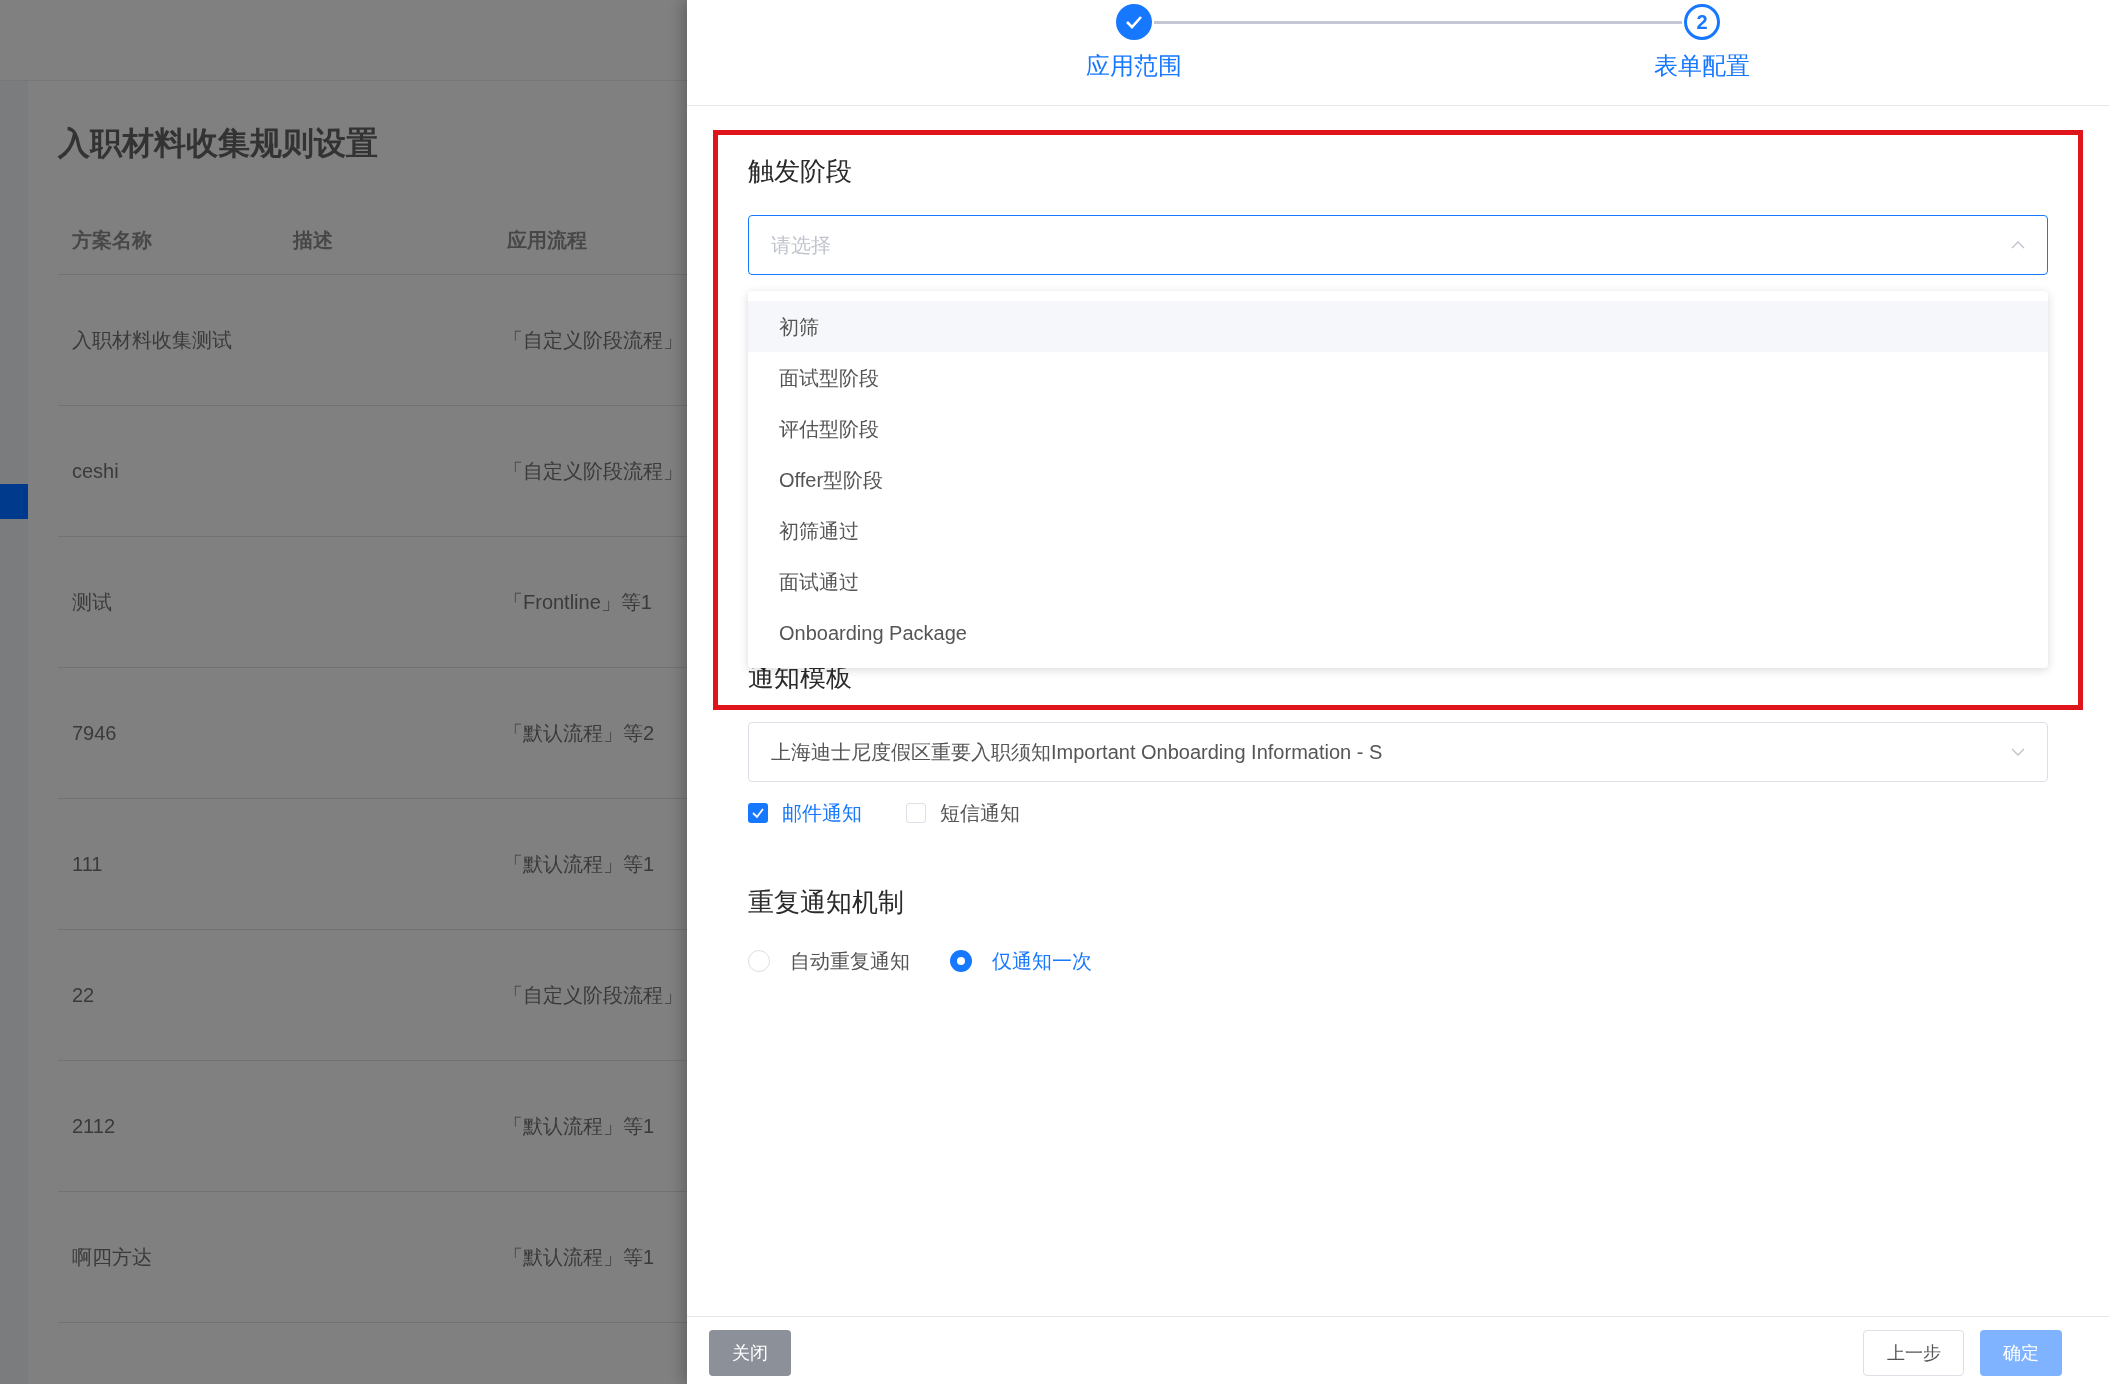 The image size is (2109, 1384). Describe the element at coordinates (800, 171) in the screenshot. I see `field-label: 触发阶段` at that location.